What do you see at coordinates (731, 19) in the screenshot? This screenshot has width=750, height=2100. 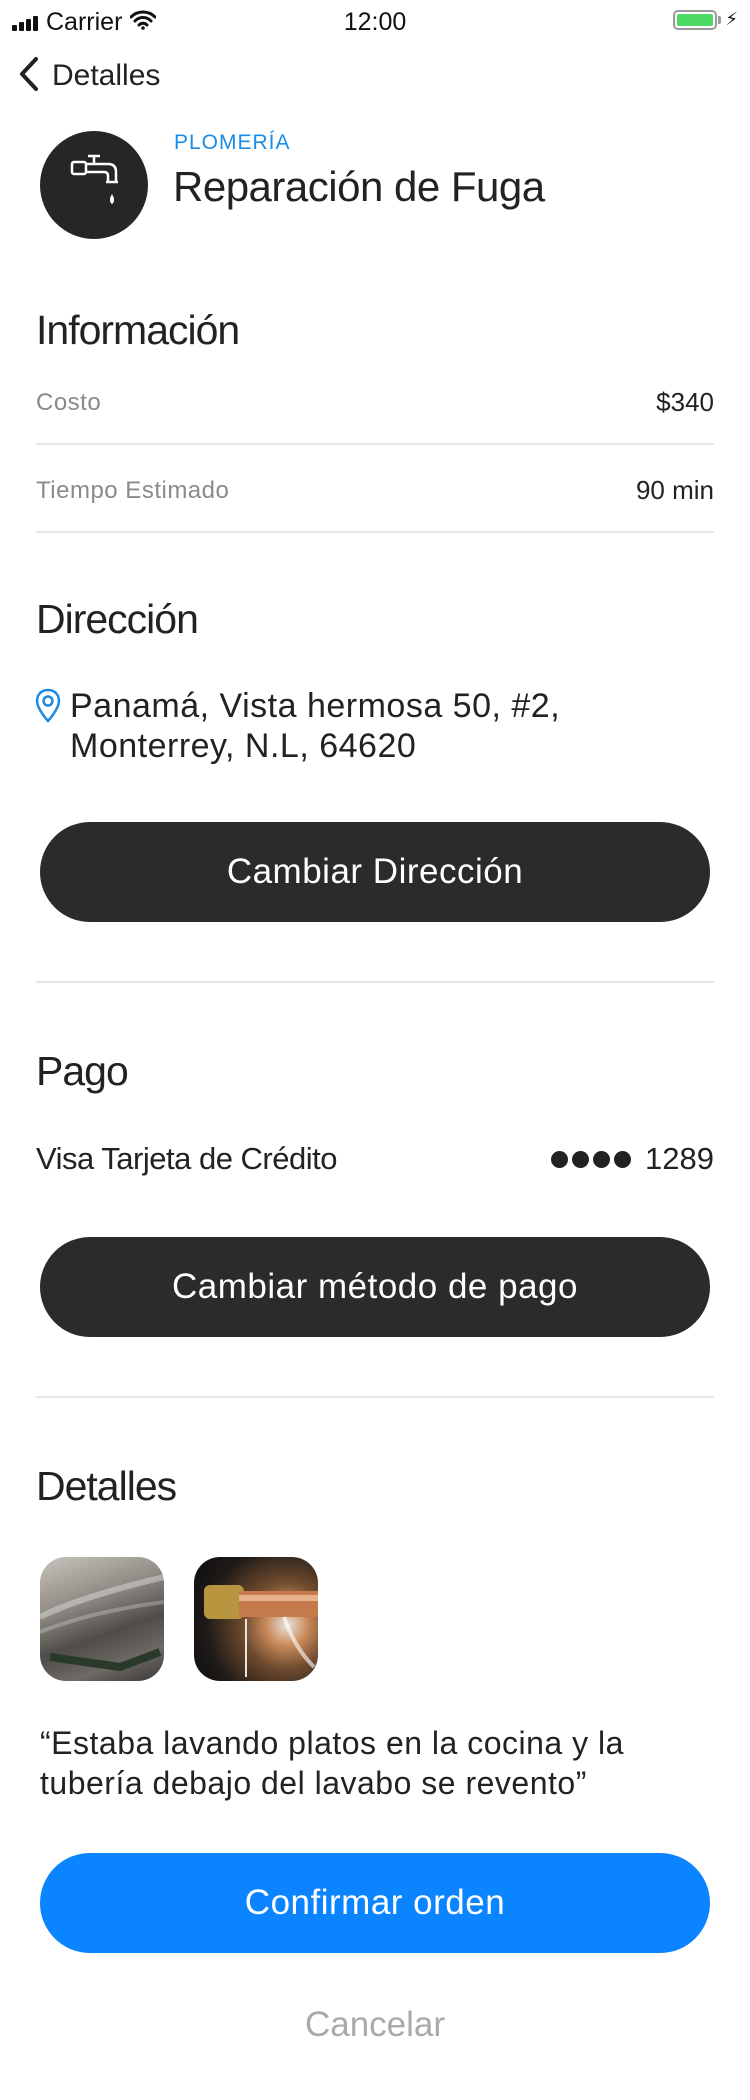 I see `charging-bolt-icon: ⚡` at bounding box center [731, 19].